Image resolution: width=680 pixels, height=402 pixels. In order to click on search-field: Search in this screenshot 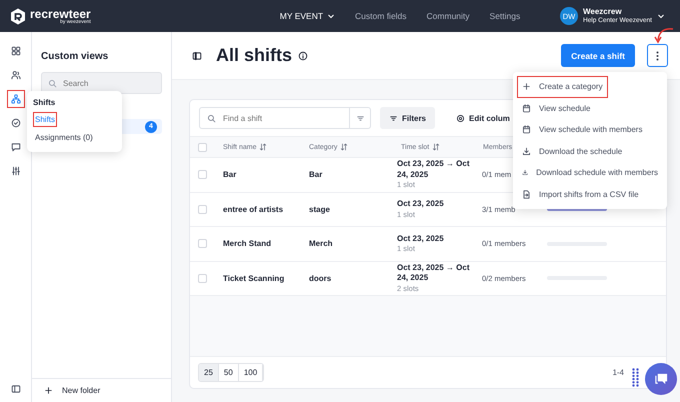, I will do `click(101, 83)`.